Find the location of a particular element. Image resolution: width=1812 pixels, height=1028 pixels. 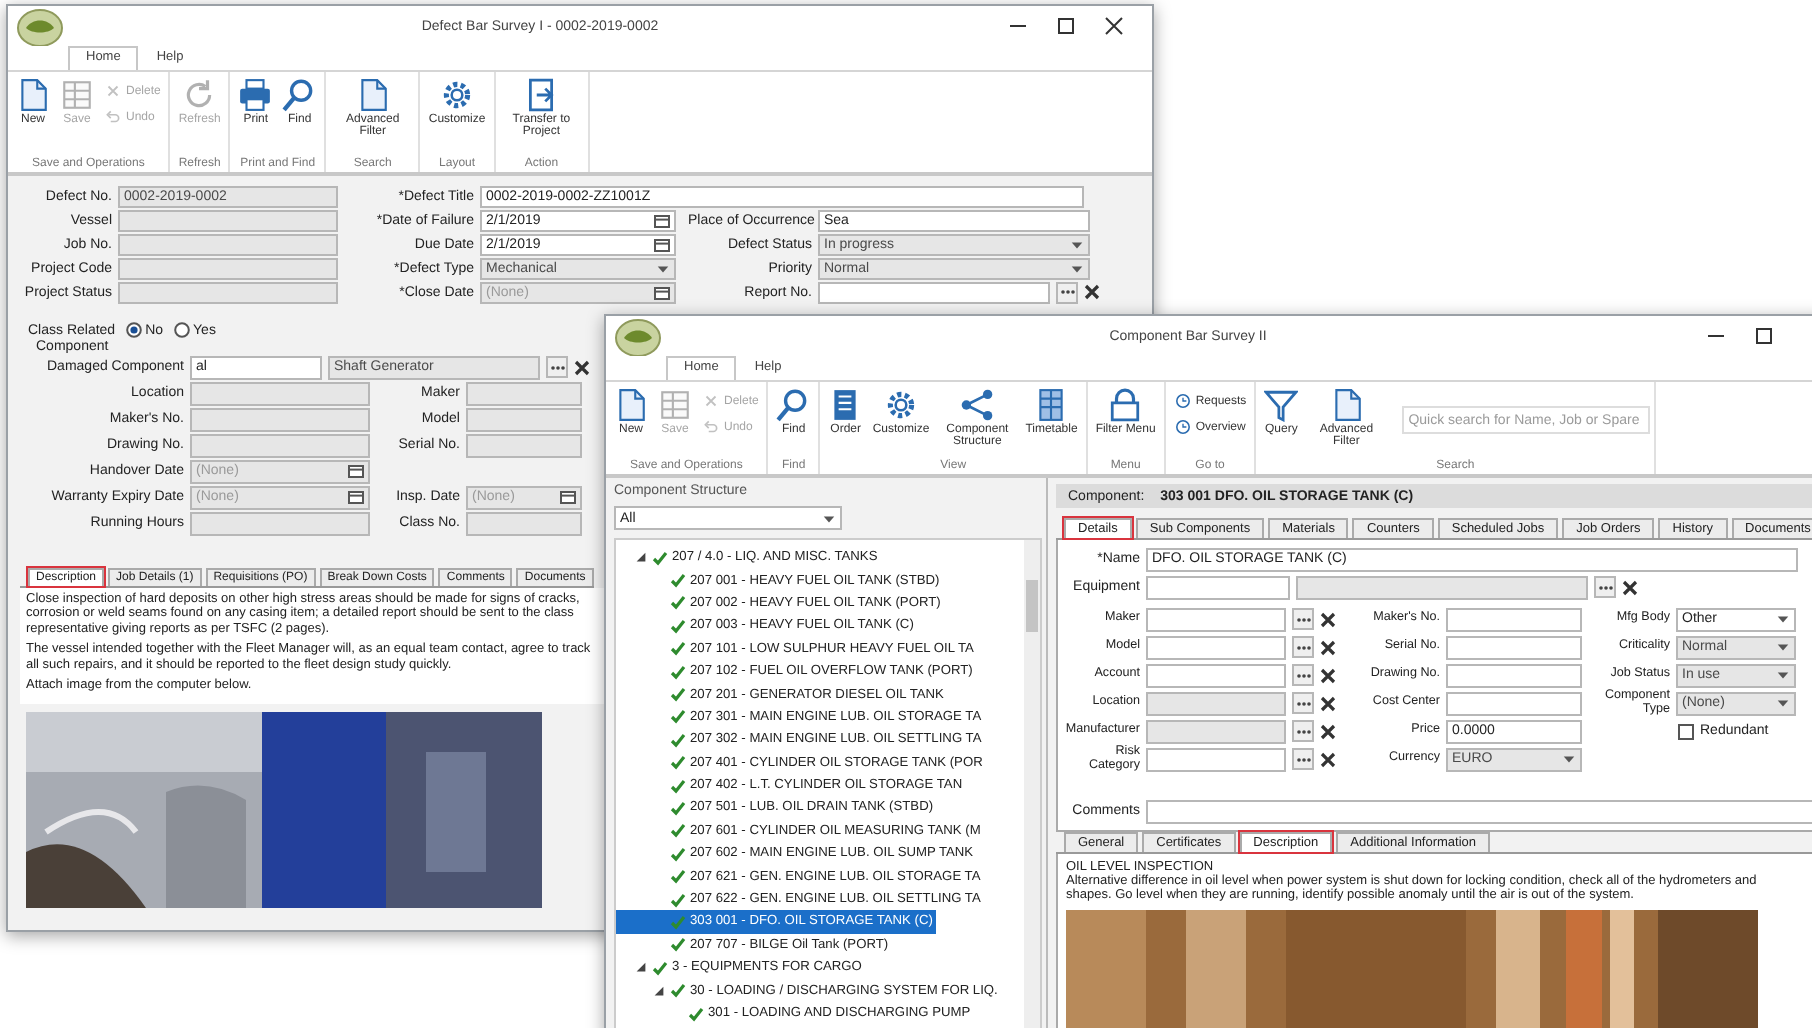

exit-icon is located at coordinates (541, 95).